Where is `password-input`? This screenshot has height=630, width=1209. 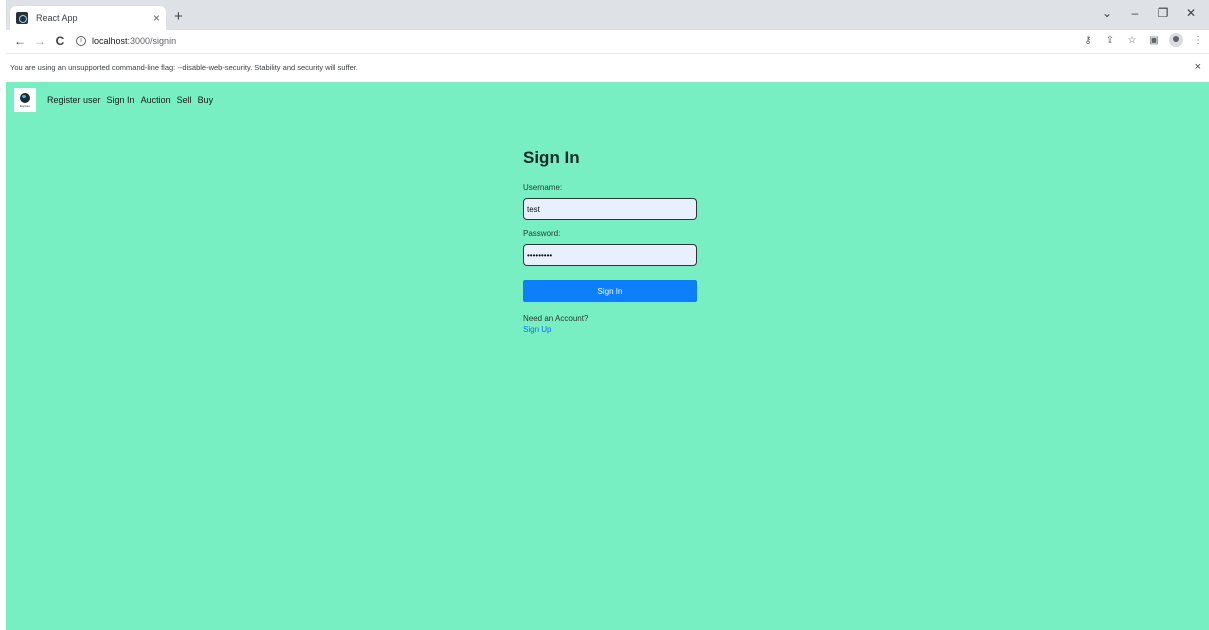 password-input is located at coordinates (610, 255).